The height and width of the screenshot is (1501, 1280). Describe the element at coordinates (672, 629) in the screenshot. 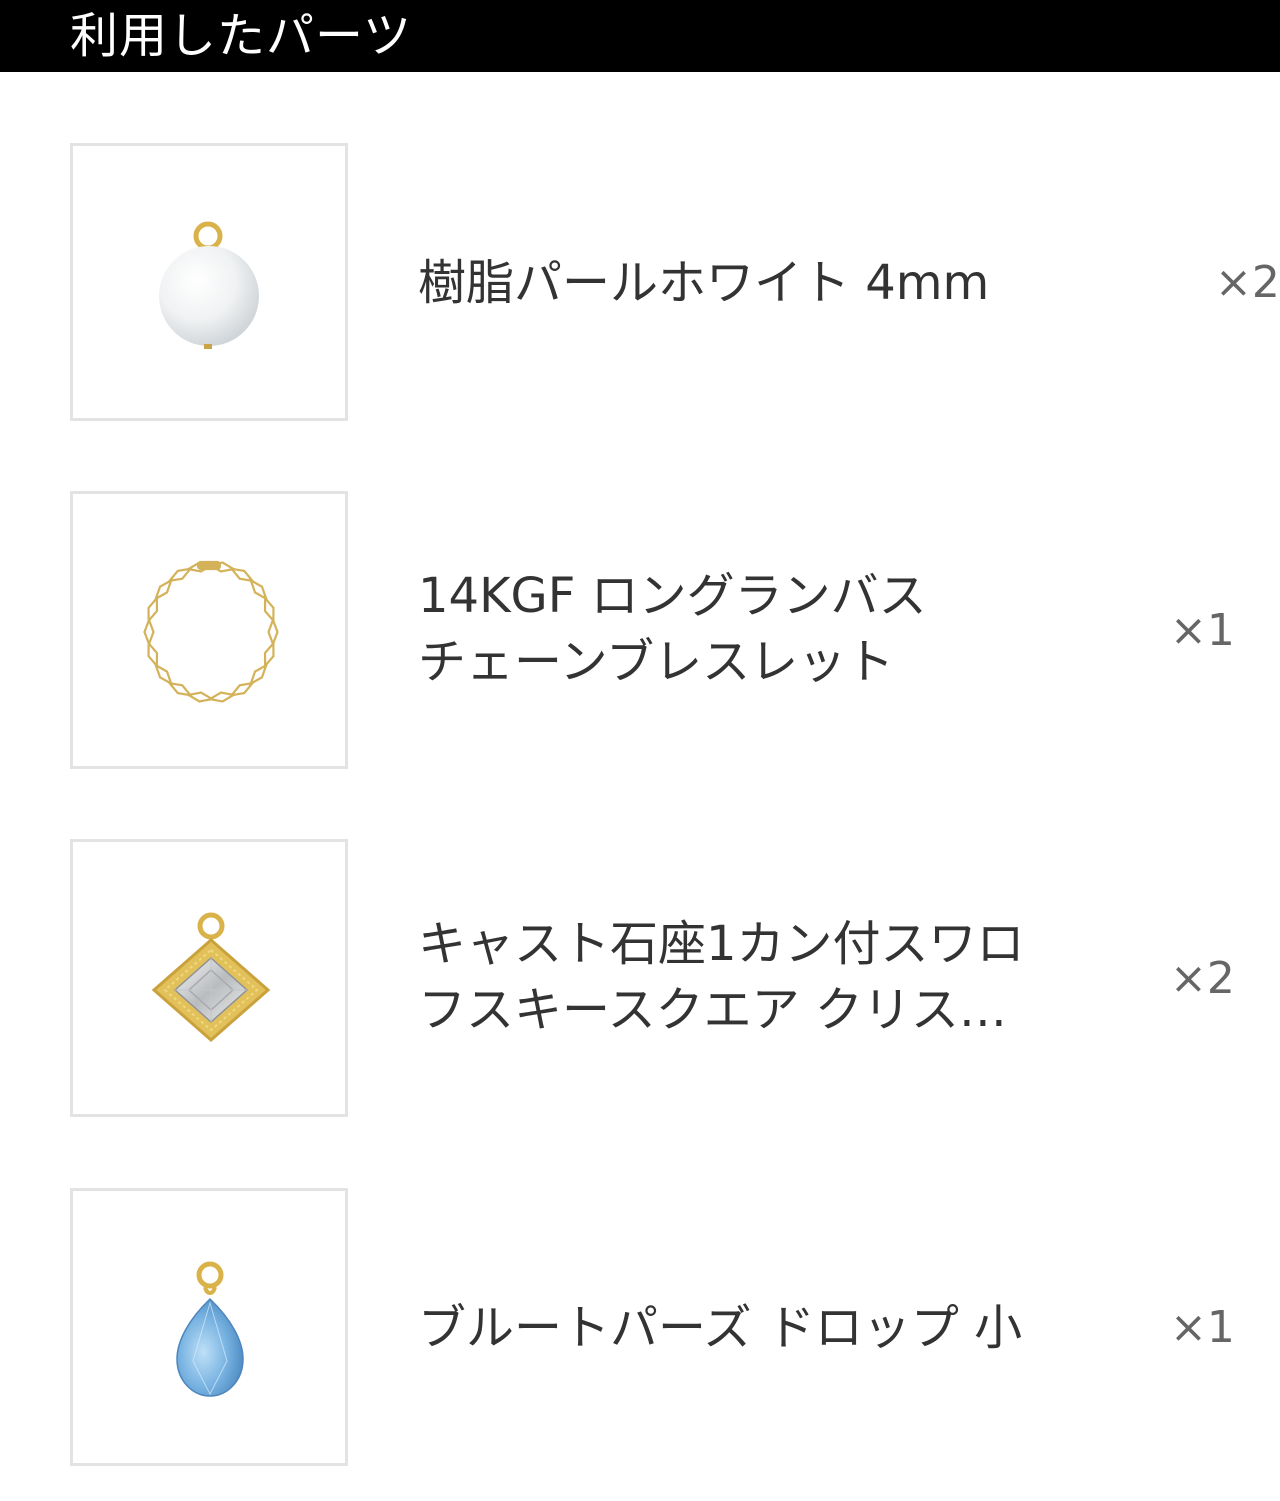

I see `part-name: 14KGF ロングランバス チェーンブレスレット` at that location.